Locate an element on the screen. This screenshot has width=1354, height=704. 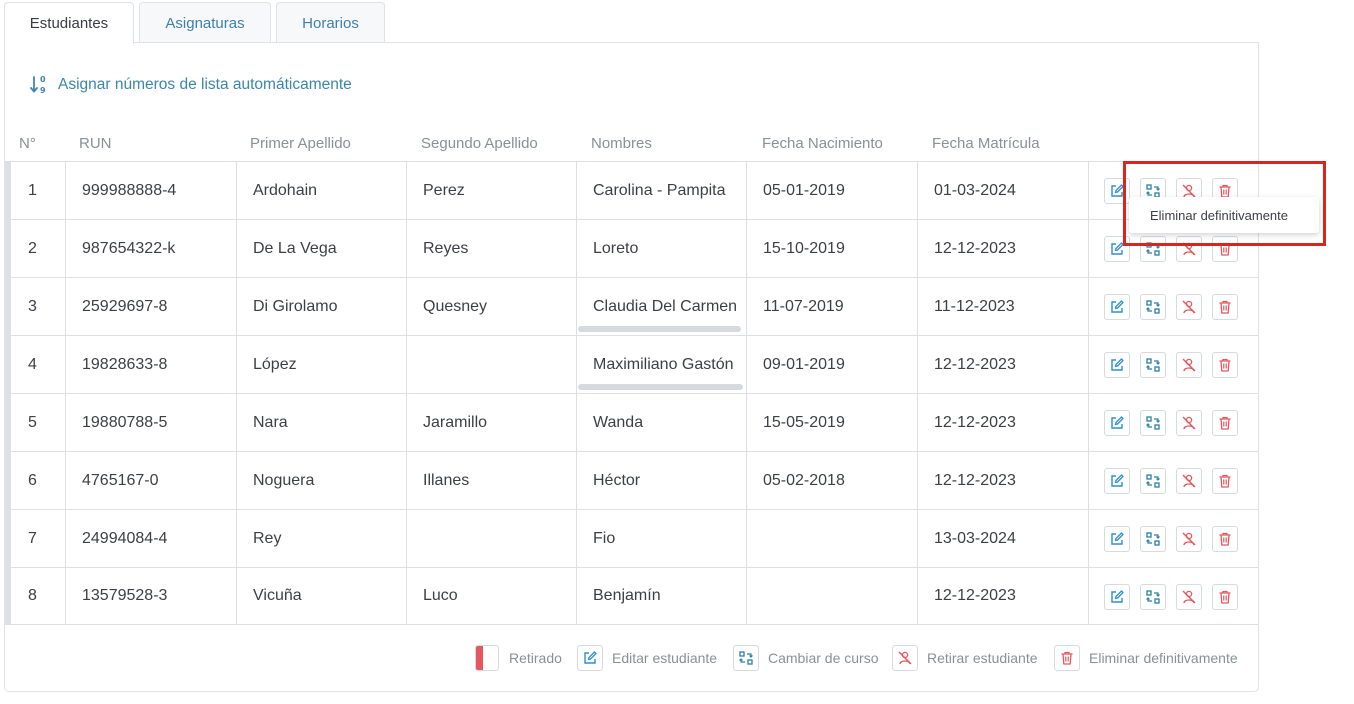
cell-n: 1 is located at coordinates (32, 190).